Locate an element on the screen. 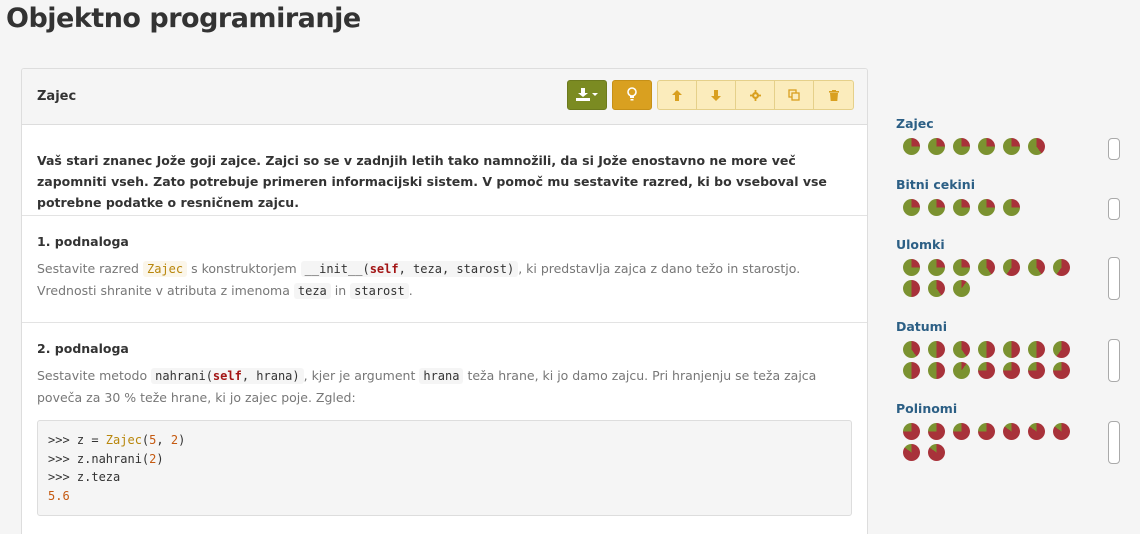  sidebar-group-ulomki: Ulomki is located at coordinates (1016, 268).